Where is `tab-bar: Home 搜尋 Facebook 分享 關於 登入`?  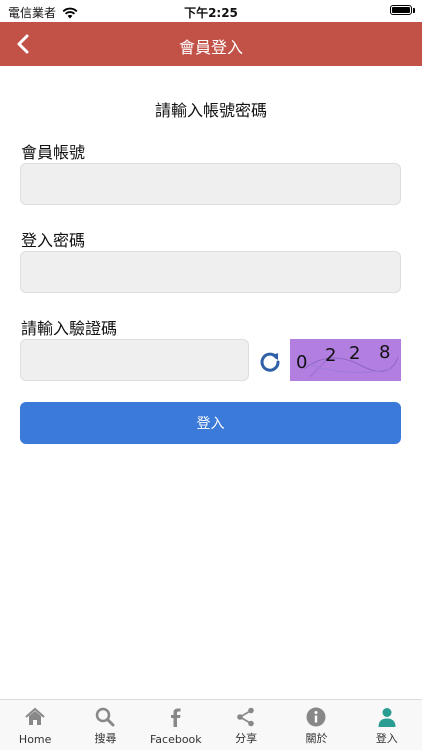 tab-bar: Home 搜尋 Facebook 分享 關於 登入 is located at coordinates (211, 724).